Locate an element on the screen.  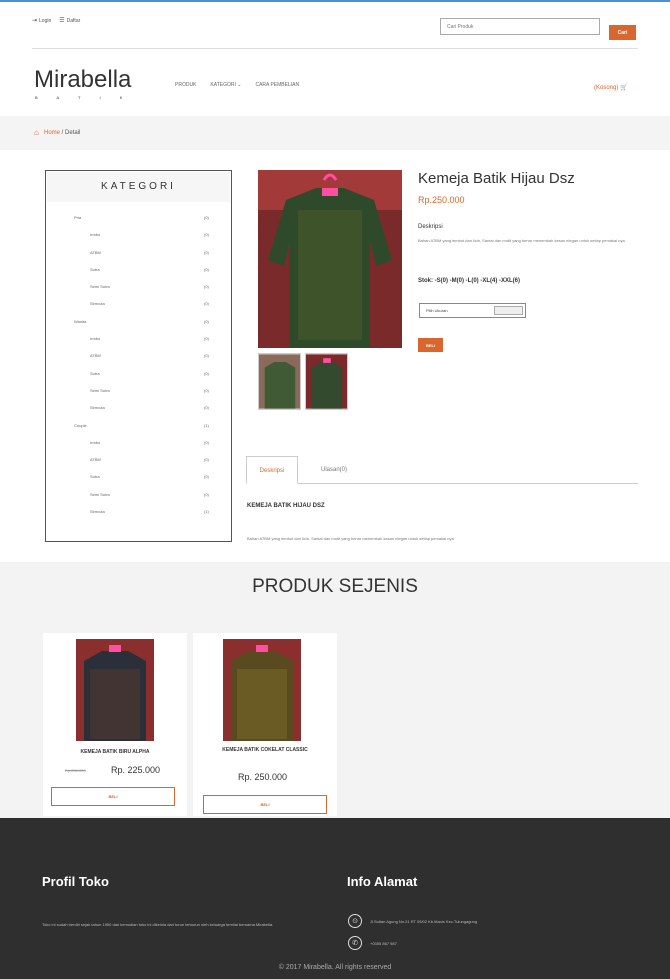
nav-produk: PRODUK is located at coordinates (185, 85).